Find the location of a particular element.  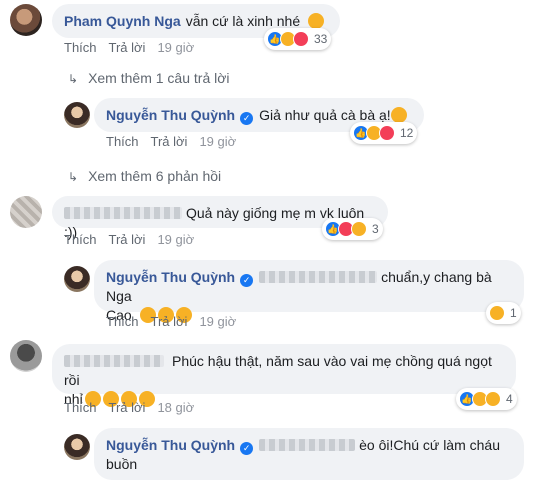

view-more-label: Xem thêm 1 câu trả lời is located at coordinates (159, 78).